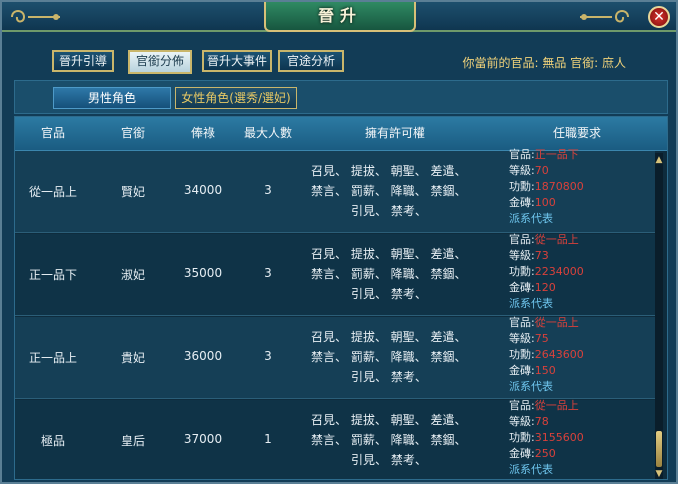  What do you see at coordinates (132, 192) in the screenshot?
I see `row-title: 賢妃` at bounding box center [132, 192].